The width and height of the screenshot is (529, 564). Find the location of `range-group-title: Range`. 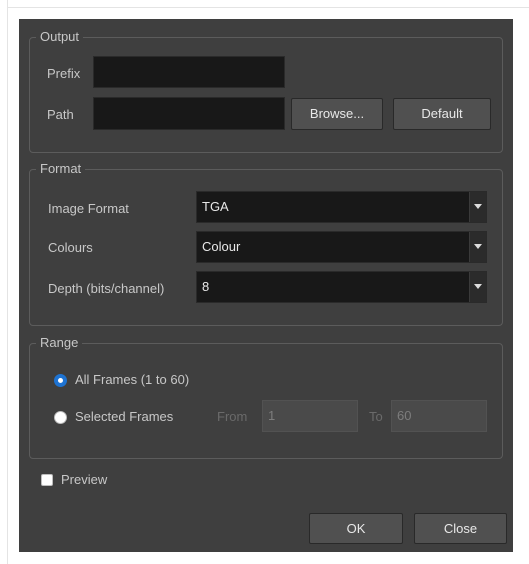

range-group-title: Range is located at coordinates (59, 343).